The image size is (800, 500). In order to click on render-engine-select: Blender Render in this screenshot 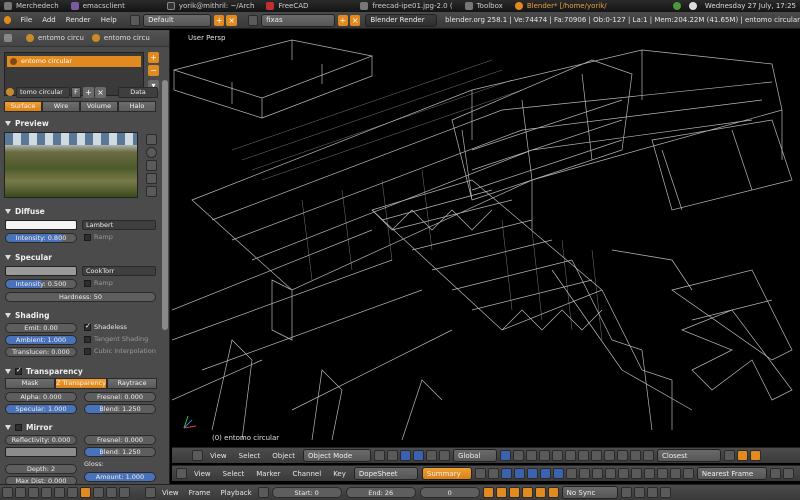, I will do `click(401, 20)`.